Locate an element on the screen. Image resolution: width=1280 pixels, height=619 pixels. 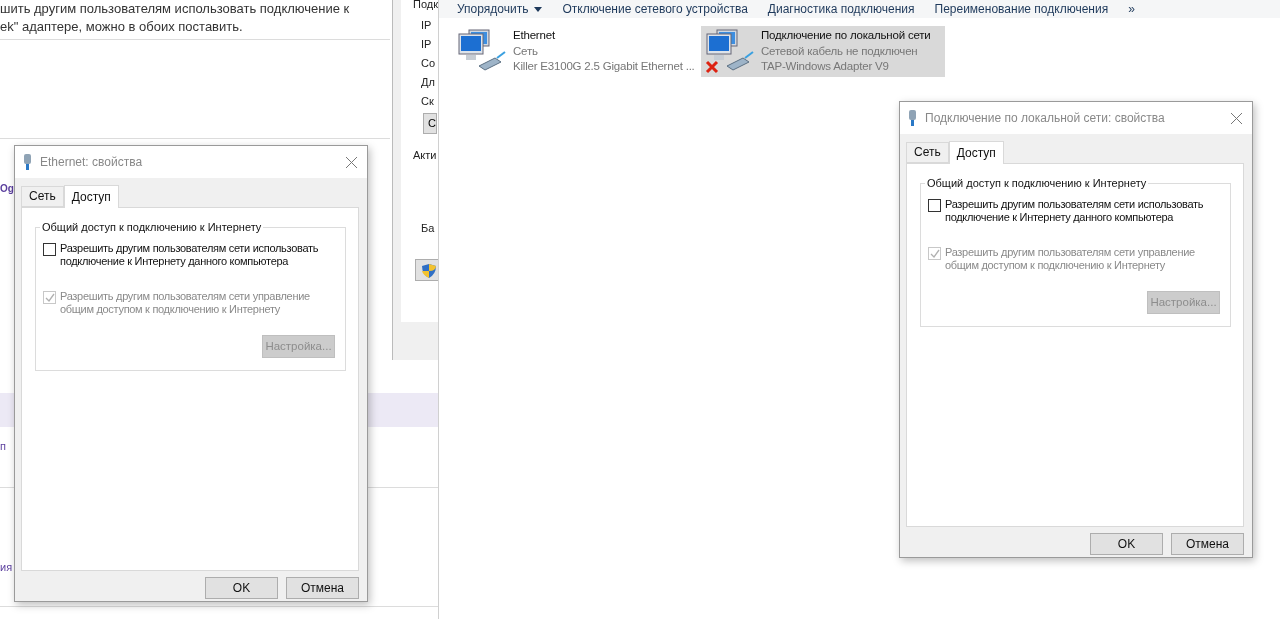
connection-item: Подключение по локальной сети Сетевой кабель не подключен TAP-Windows Adapter V9 is located at coordinates (823, 51).